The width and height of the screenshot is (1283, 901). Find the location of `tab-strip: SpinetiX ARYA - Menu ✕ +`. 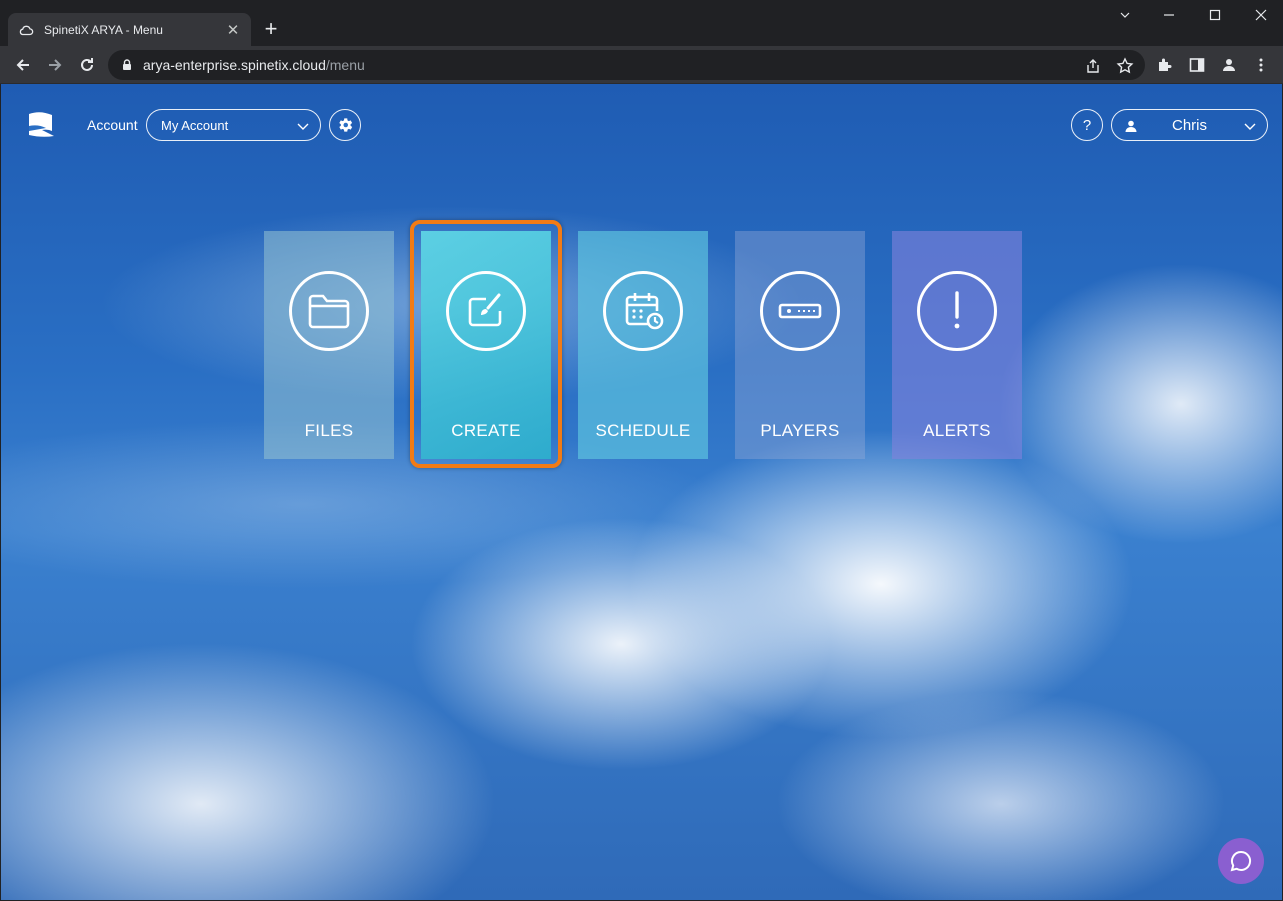

tab-strip: SpinetiX ARYA - Menu ✕ + is located at coordinates (641, 23).